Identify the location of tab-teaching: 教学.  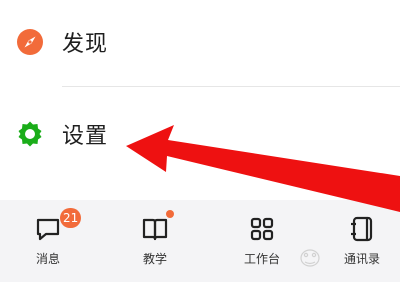
(155, 241).